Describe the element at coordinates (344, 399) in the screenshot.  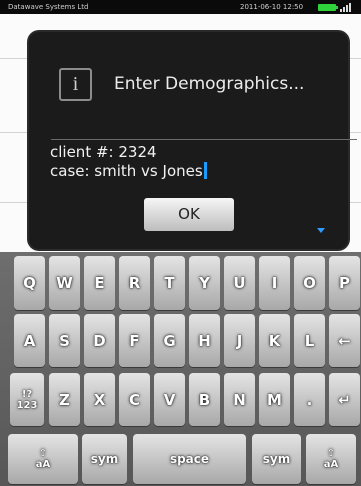
I see `enter-key: ↵` at that location.